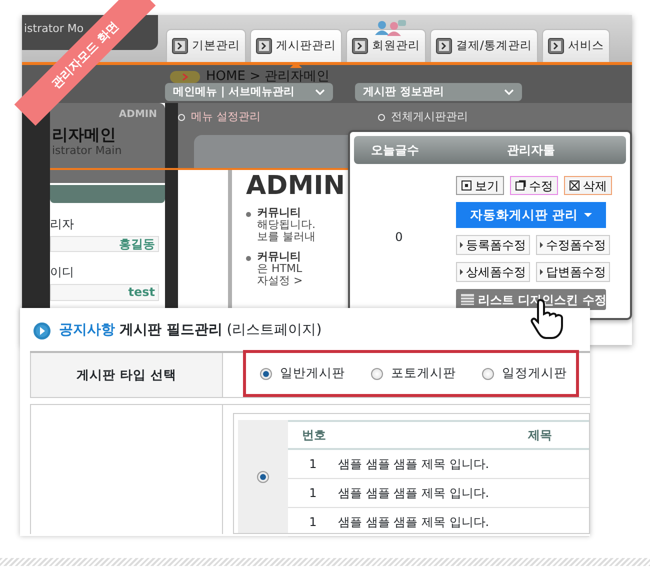  What do you see at coordinates (314, 435) in the screenshot?
I see `column-header: 번호` at bounding box center [314, 435].